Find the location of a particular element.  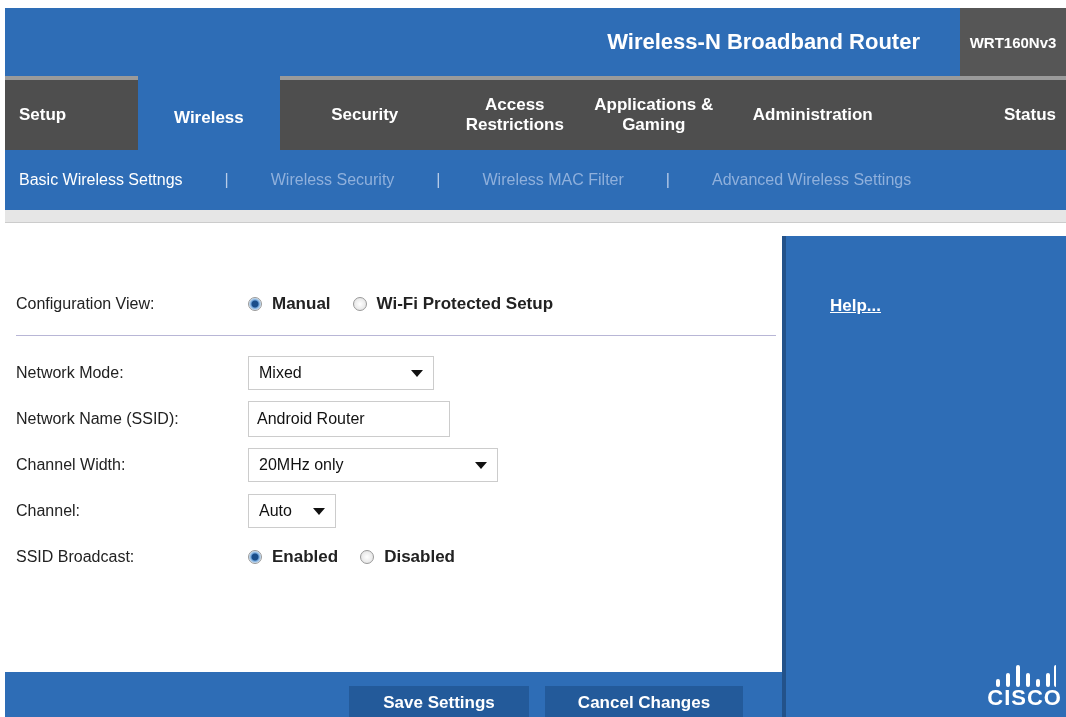

nav-tab: Status is located at coordinates (981, 115).